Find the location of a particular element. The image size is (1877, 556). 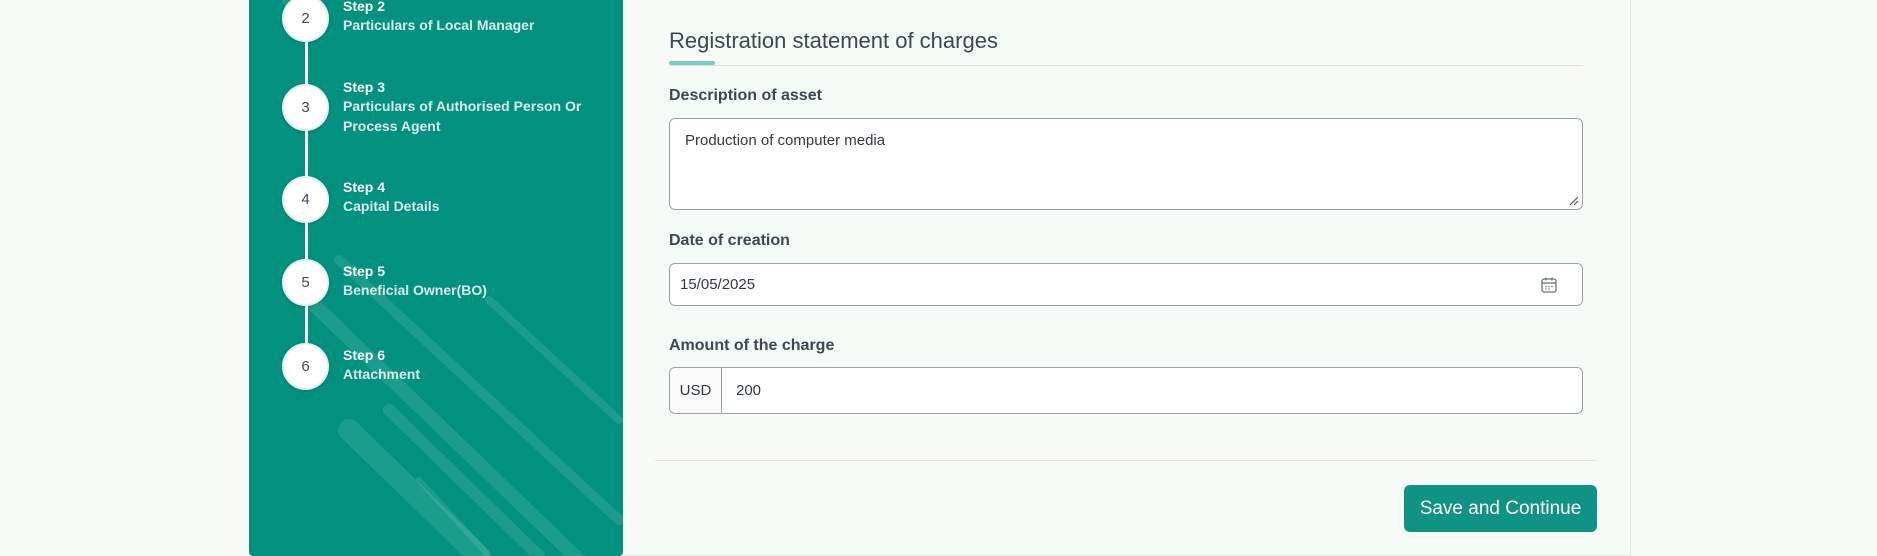

step-6-subtitle: Attachment is located at coordinates (382, 374).